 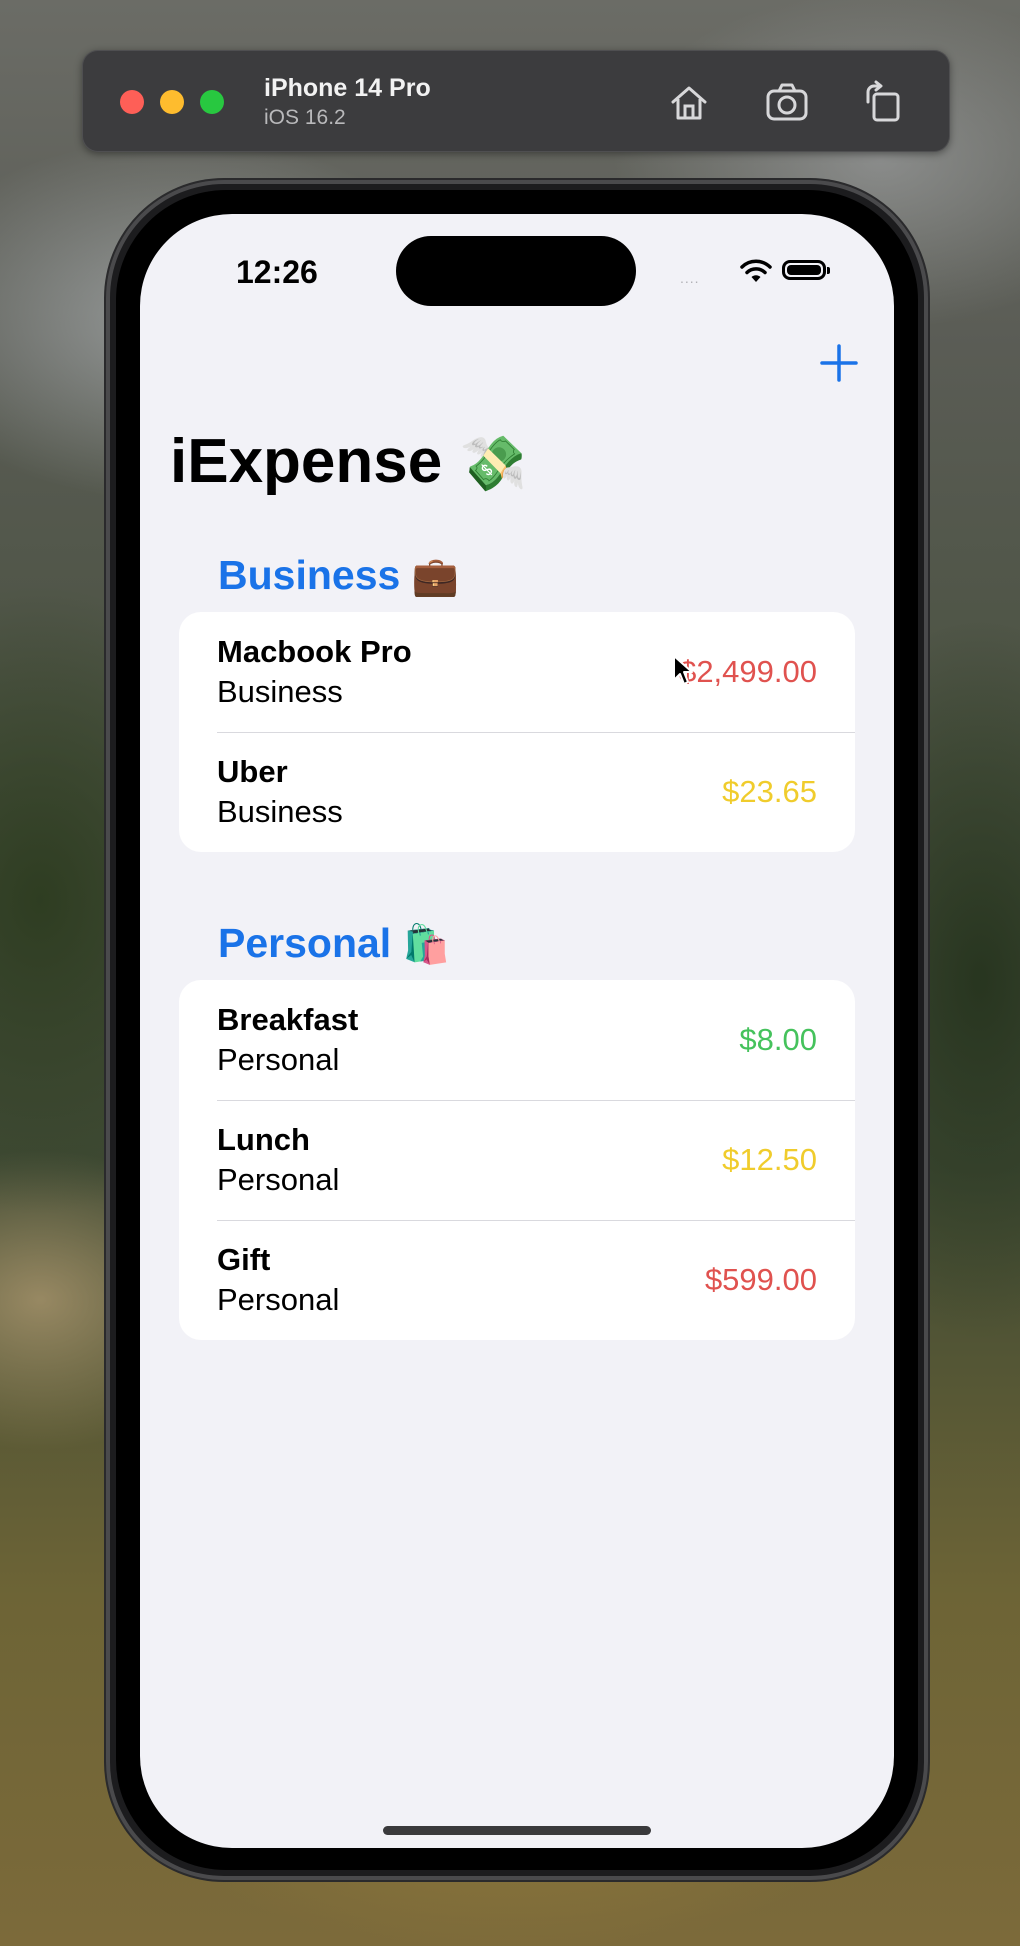 I want to click on screenshot-button, so click(x=787, y=102).